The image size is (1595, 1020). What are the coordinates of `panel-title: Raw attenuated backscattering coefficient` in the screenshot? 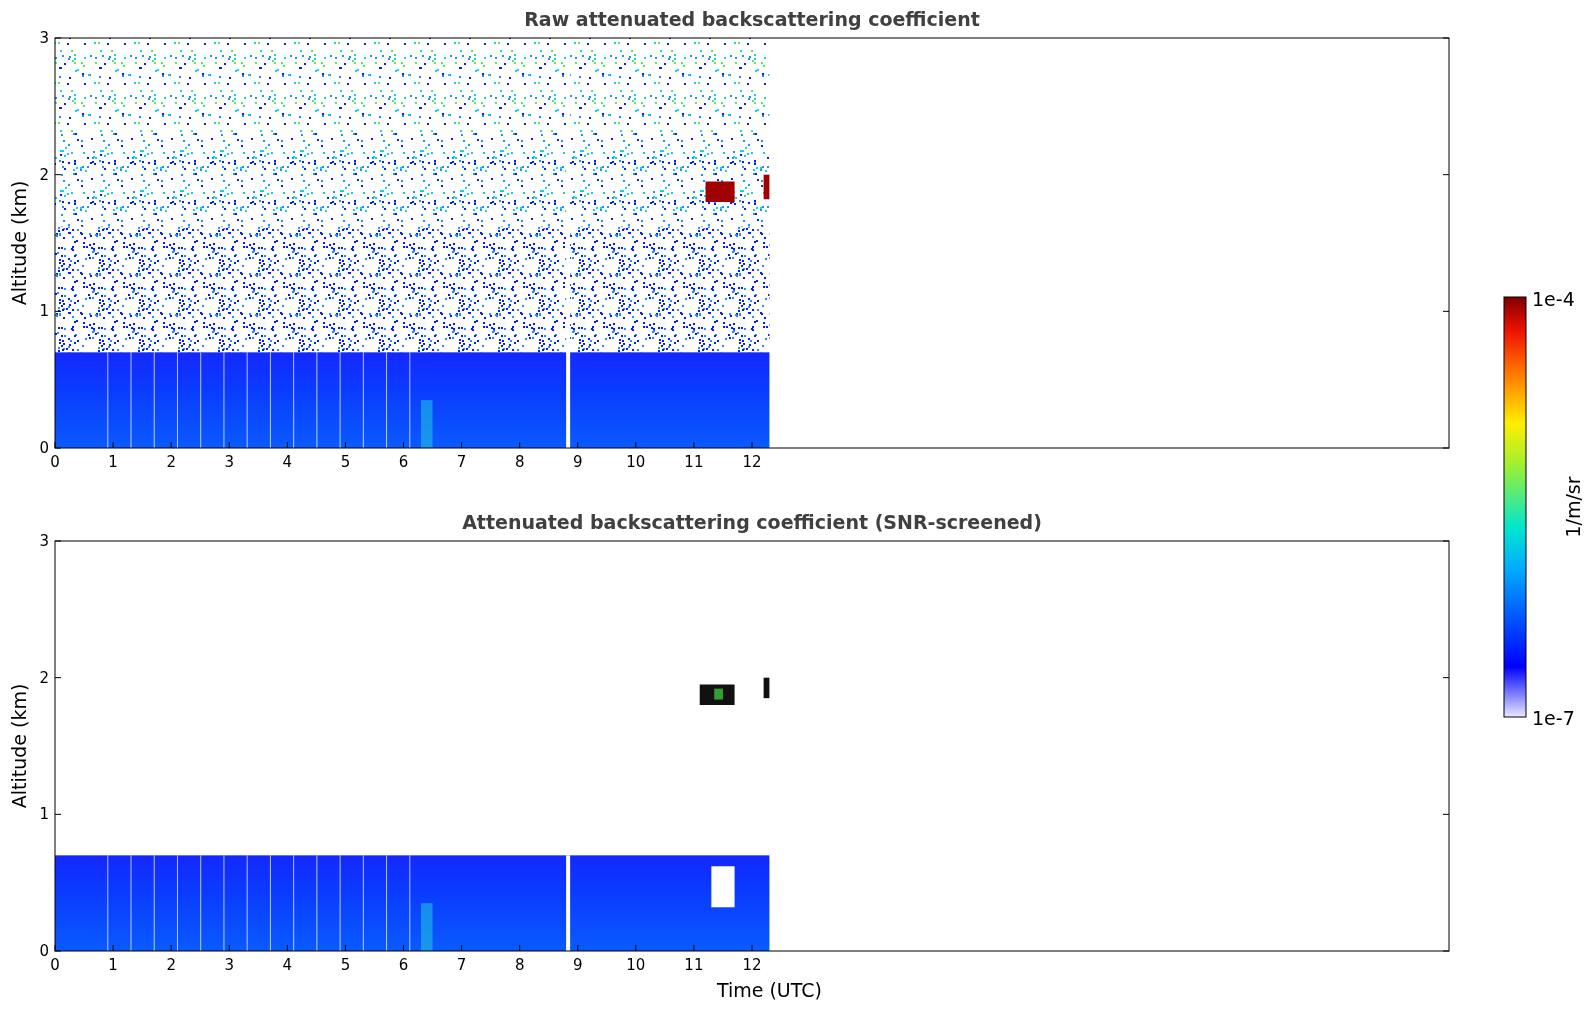 It's located at (752, 19).